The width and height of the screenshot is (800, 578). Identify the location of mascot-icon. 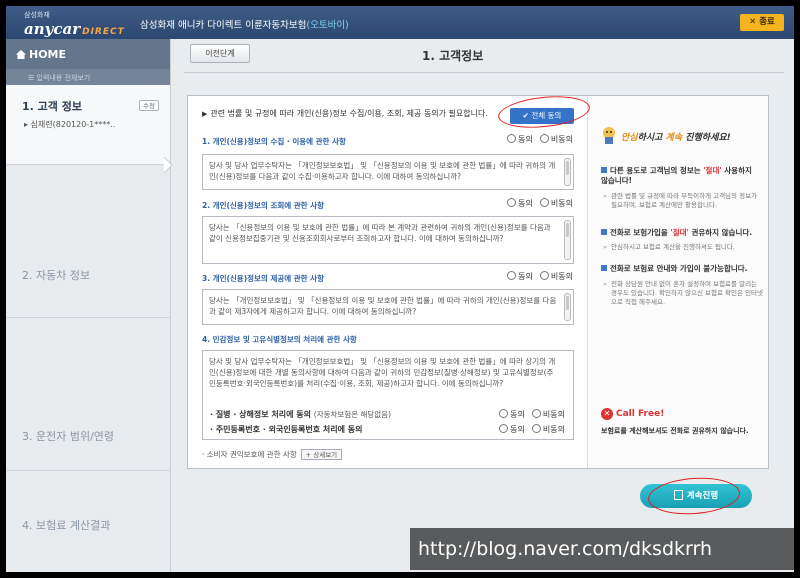
(609, 135).